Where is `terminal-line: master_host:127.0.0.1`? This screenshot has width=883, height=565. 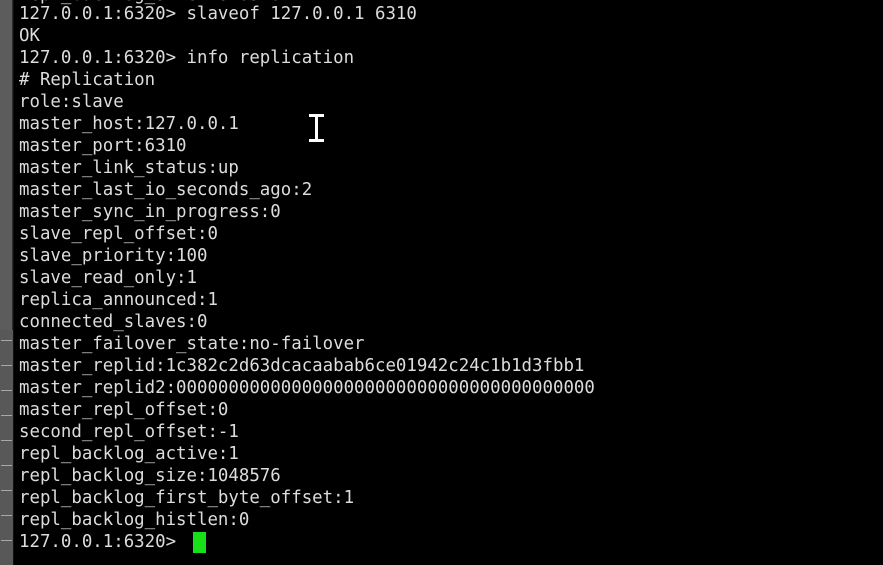 terminal-line: master_host:127.0.0.1 is located at coordinates (129, 124).